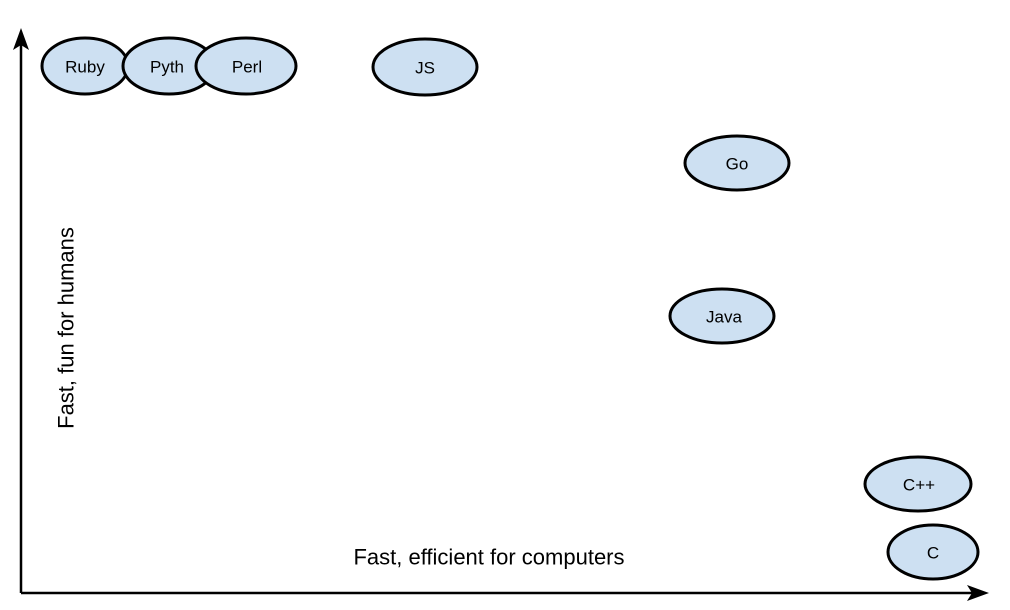  What do you see at coordinates (488, 557) in the screenshot?
I see `x-axis-label: Fast, efficient for computers` at bounding box center [488, 557].